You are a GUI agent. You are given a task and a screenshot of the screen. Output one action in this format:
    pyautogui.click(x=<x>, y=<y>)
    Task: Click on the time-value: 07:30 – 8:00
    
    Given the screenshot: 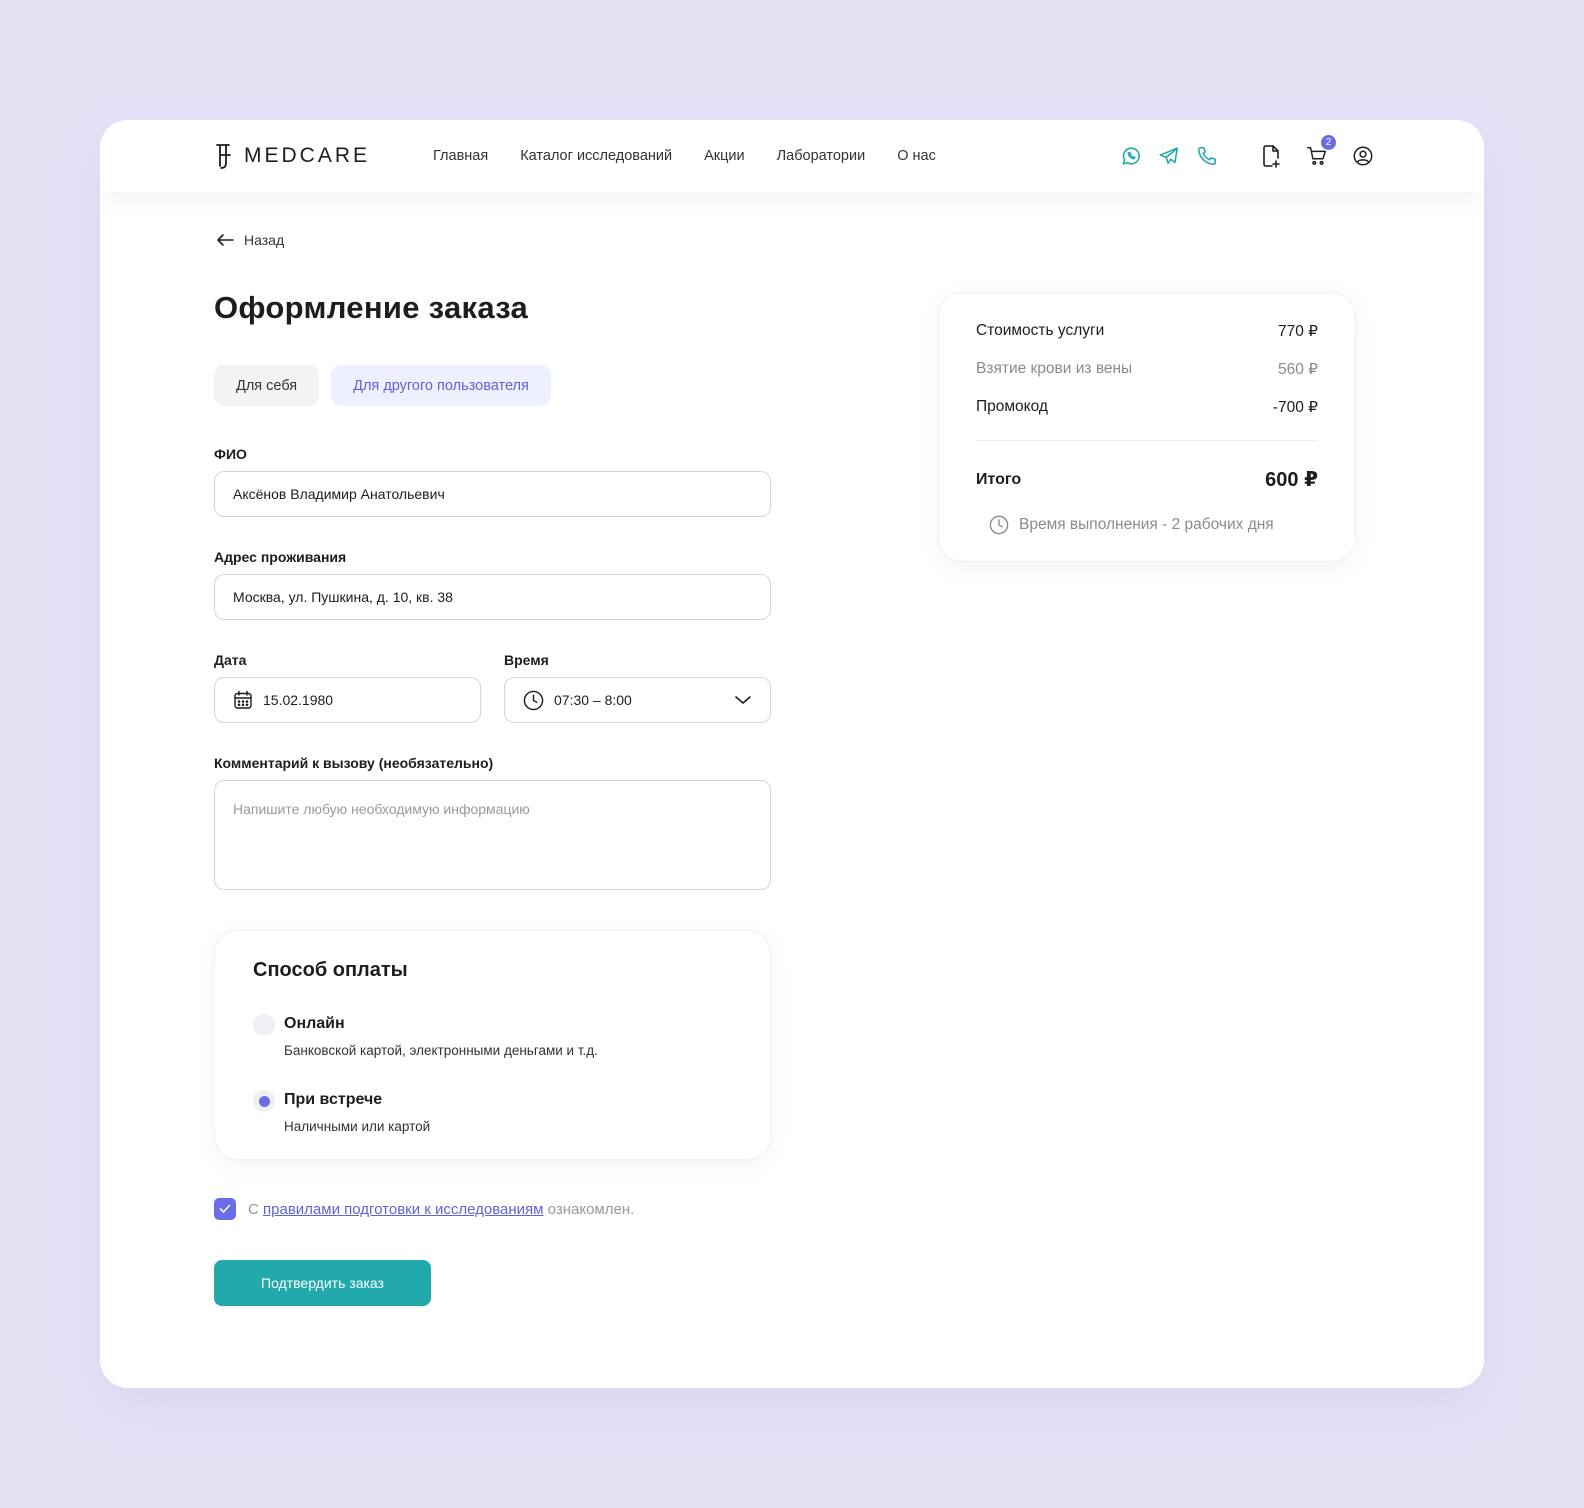 What is the action you would take?
    pyautogui.click(x=593, y=700)
    